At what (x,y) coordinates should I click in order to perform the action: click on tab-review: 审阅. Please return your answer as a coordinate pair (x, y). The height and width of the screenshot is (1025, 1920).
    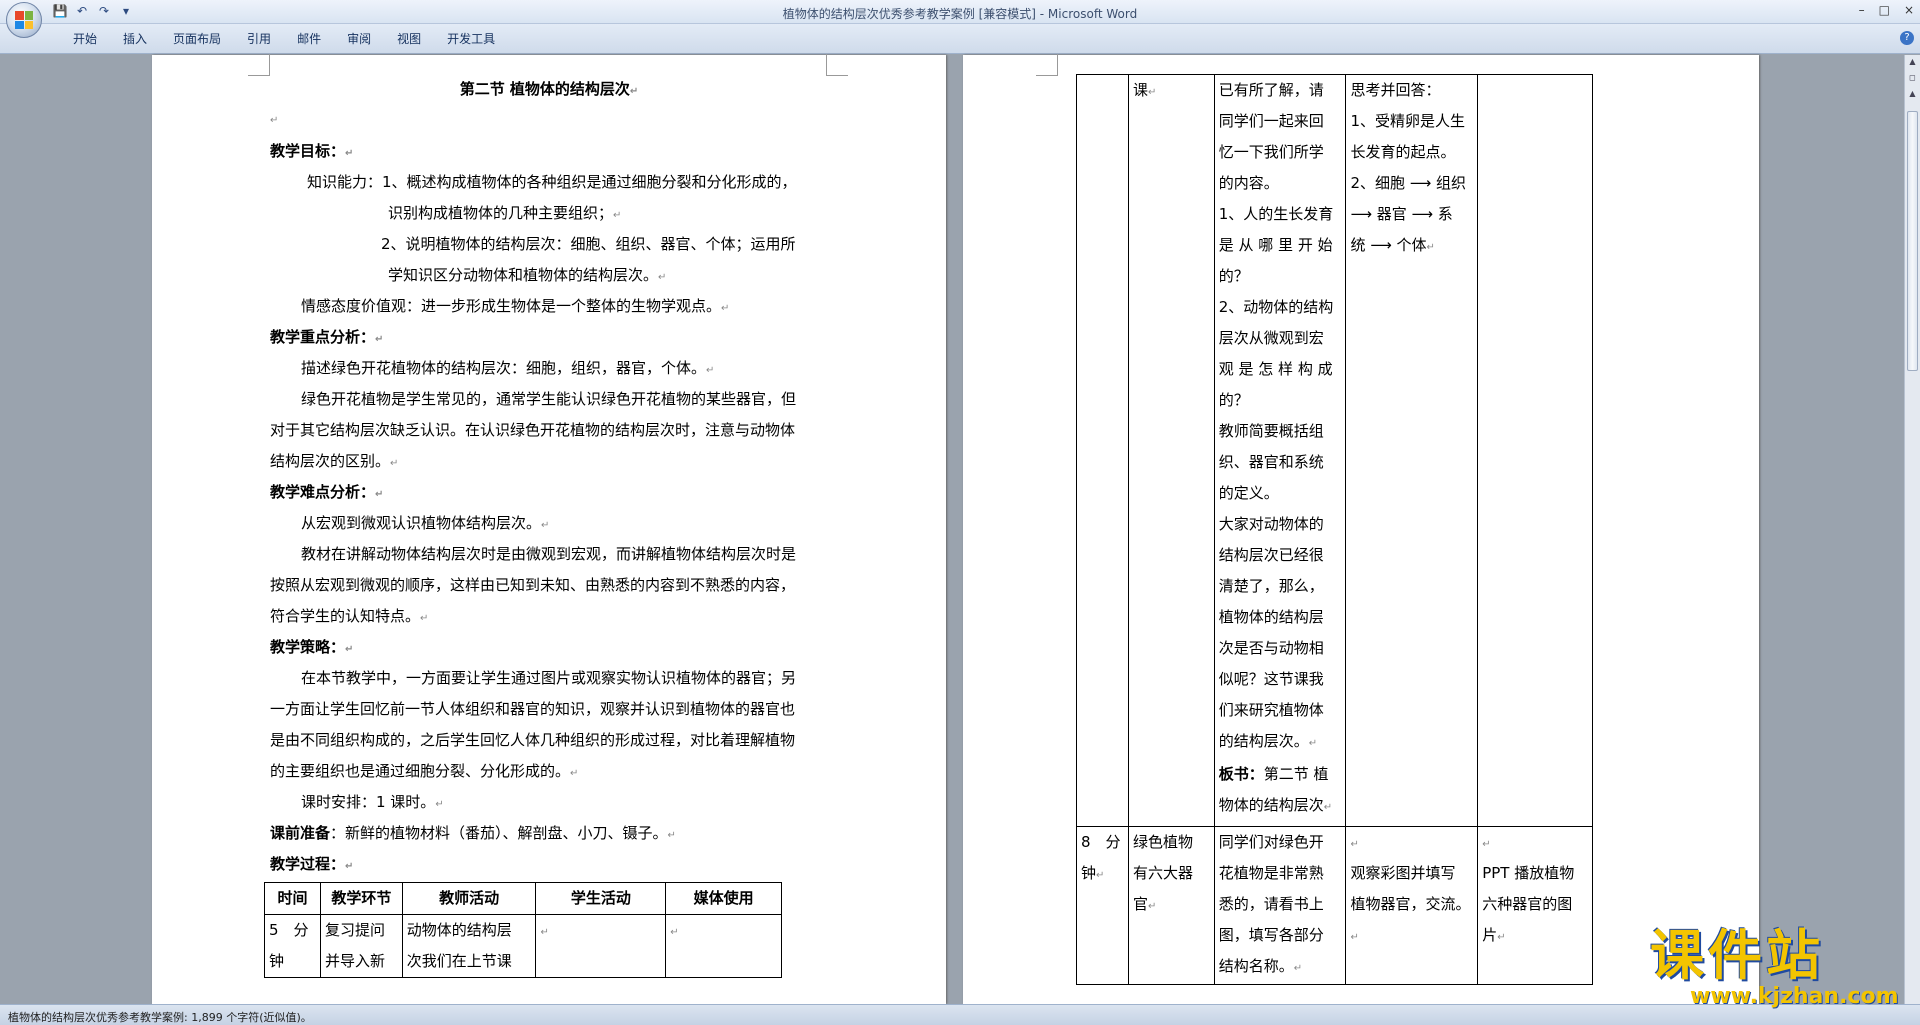
    Looking at the image, I should click on (359, 39).